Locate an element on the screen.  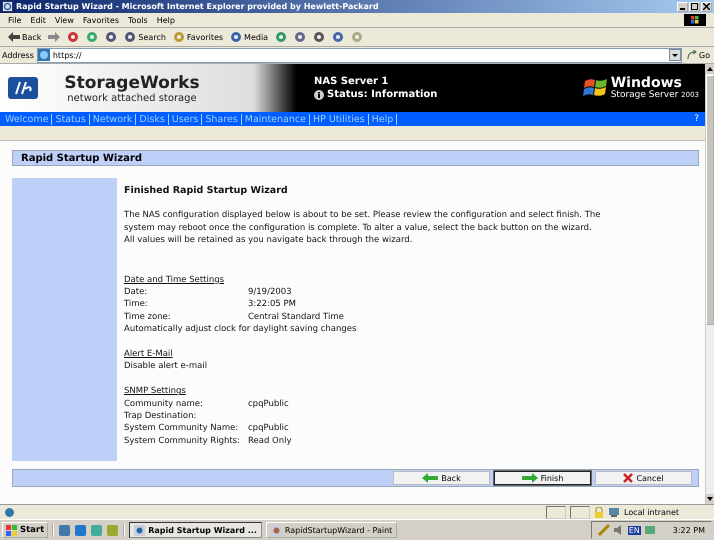
scroll-up-icon is located at coordinates (710, 69).